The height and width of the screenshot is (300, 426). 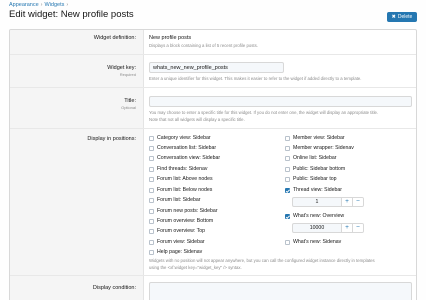 What do you see at coordinates (130, 101) in the screenshot?
I see `title-label: Title:` at bounding box center [130, 101].